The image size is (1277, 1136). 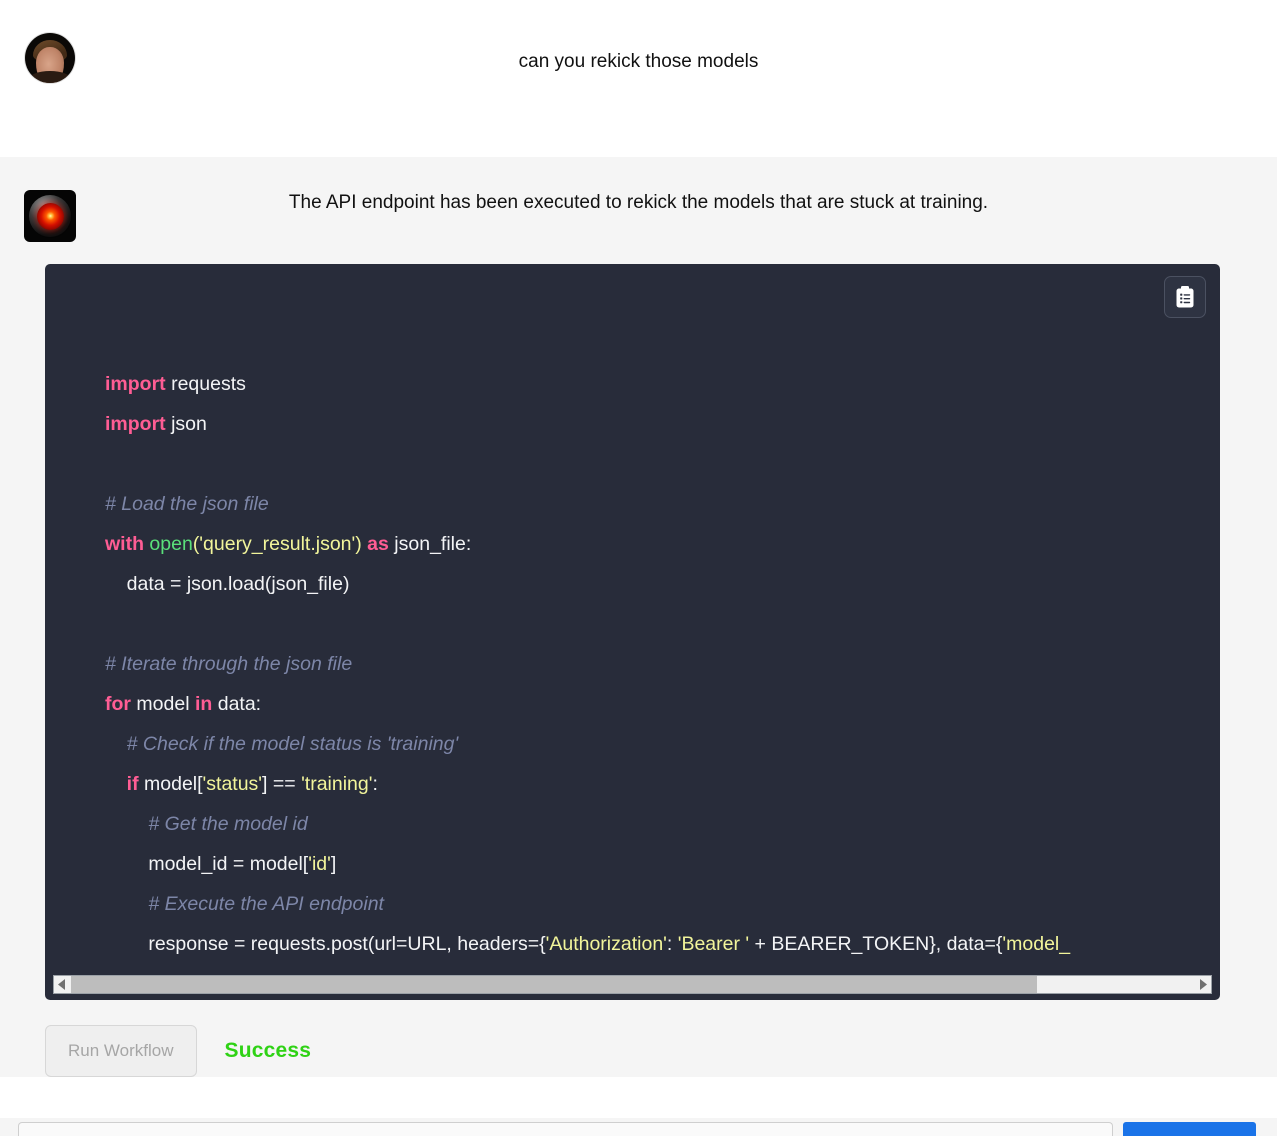 I want to click on hal-bezel, so click(x=50, y=216).